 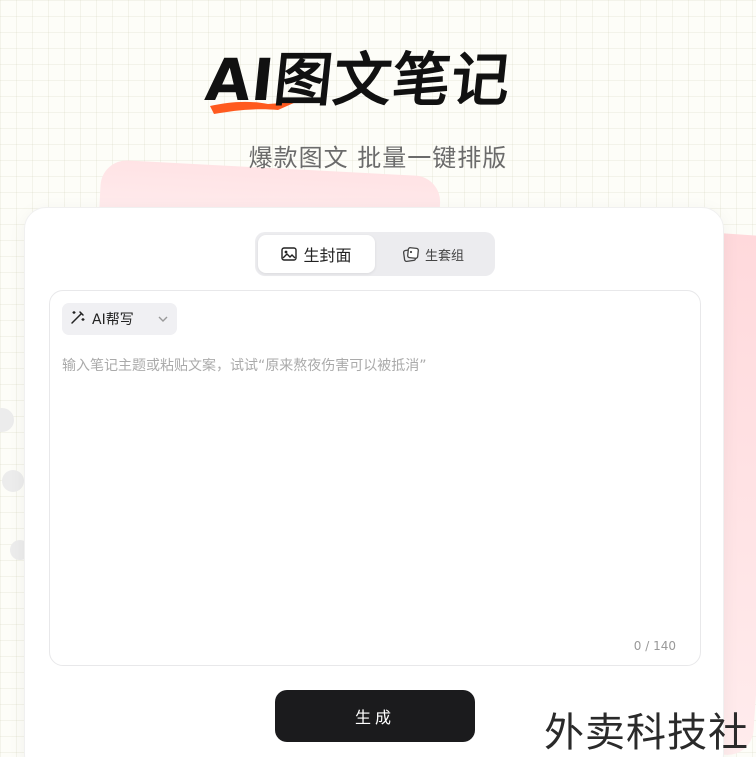 I want to click on app-logo: AI图文笔记, so click(x=376, y=84).